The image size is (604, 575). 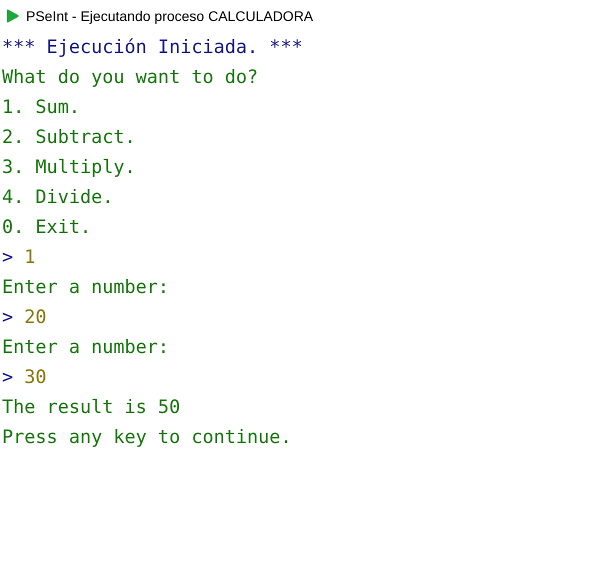 I want to click on console-line: Press any key to continue., so click(x=147, y=437).